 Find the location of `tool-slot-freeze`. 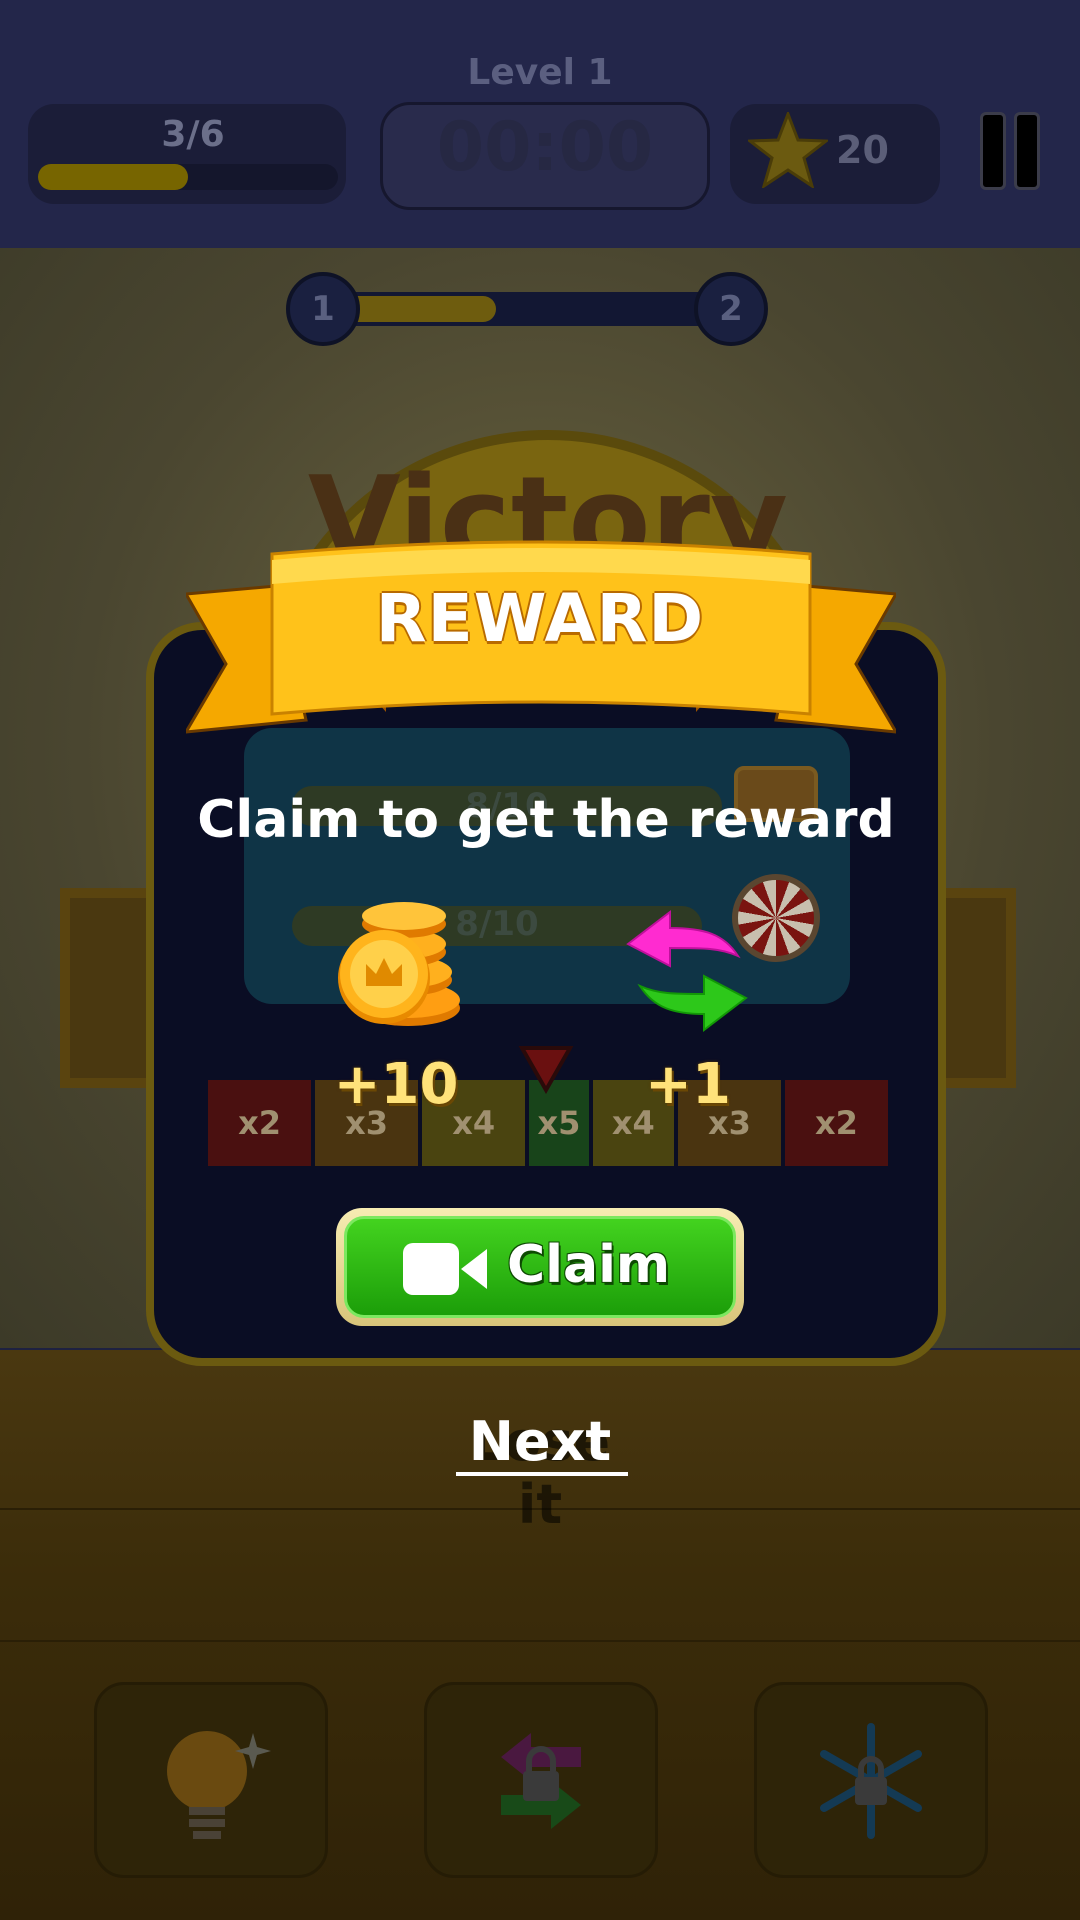

tool-slot-freeze is located at coordinates (871, 1780).